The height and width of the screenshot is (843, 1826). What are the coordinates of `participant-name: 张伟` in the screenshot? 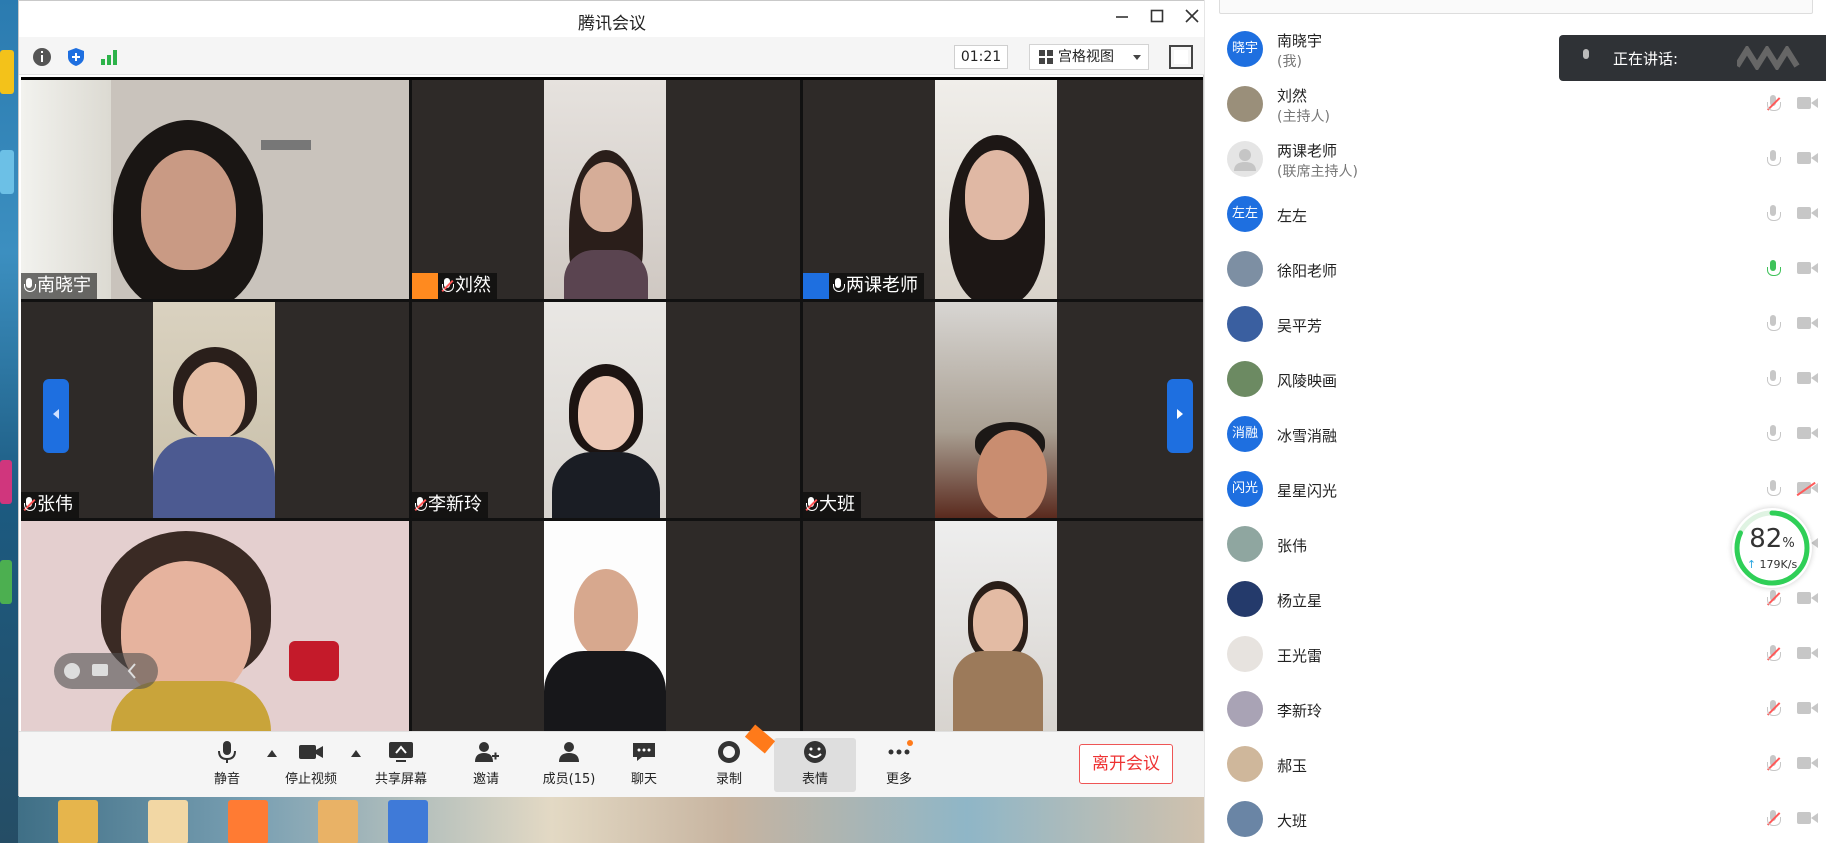 It's located at (1292, 546).